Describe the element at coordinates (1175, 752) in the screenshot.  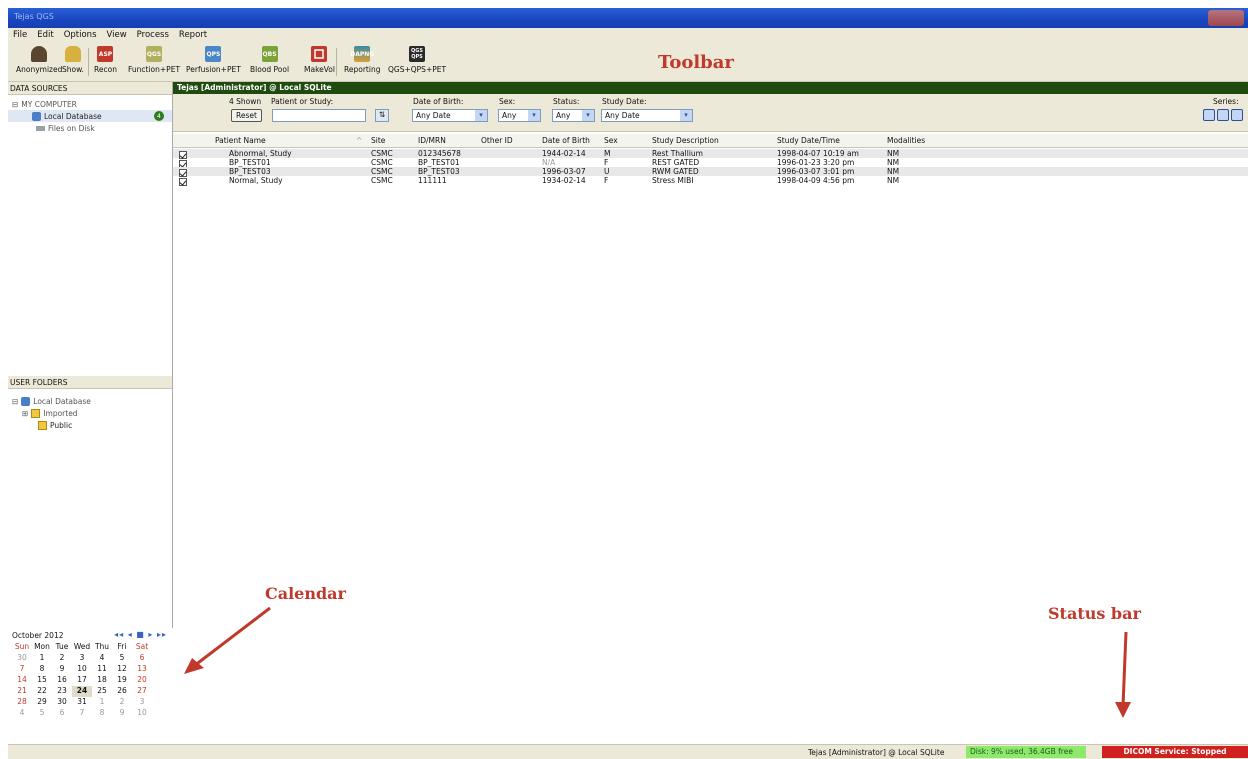
I see `status-dicom: DICOM Service: Stopped` at that location.